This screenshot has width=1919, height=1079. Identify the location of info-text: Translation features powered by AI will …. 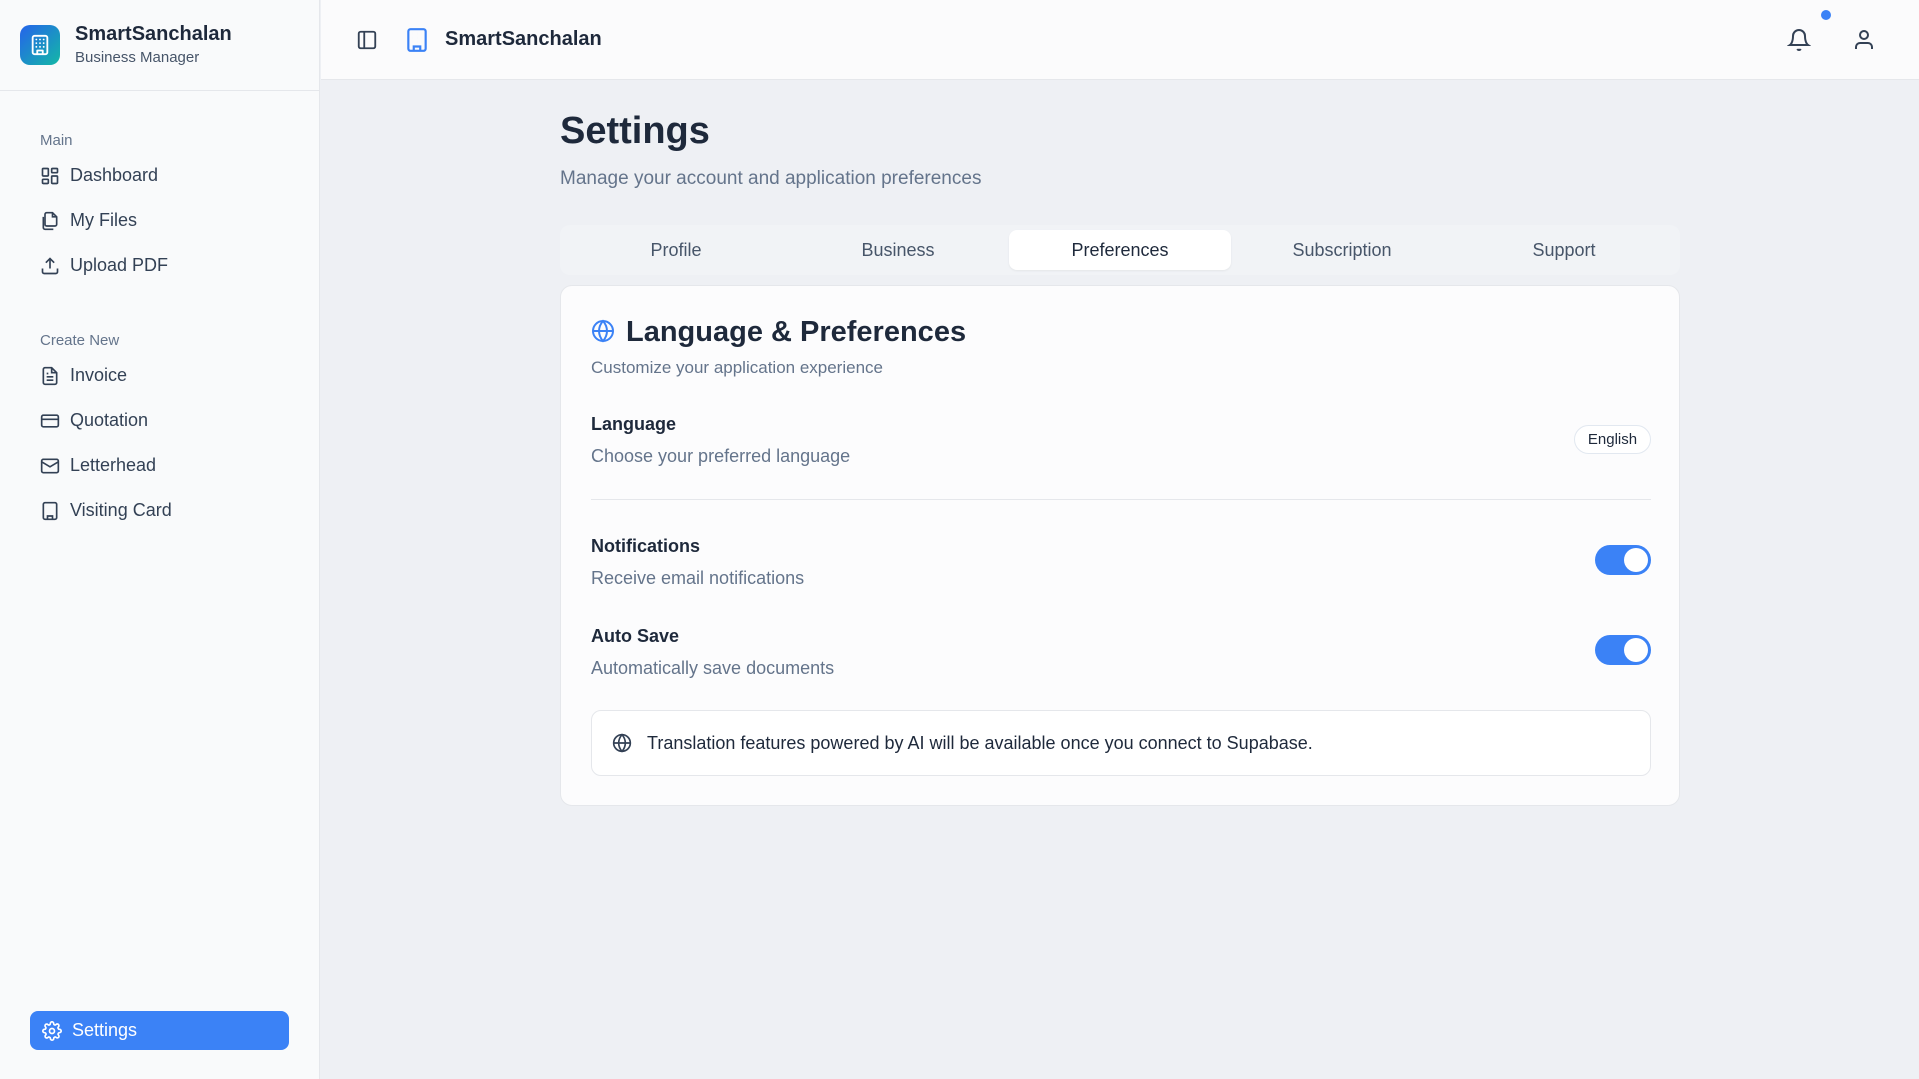
(980, 742).